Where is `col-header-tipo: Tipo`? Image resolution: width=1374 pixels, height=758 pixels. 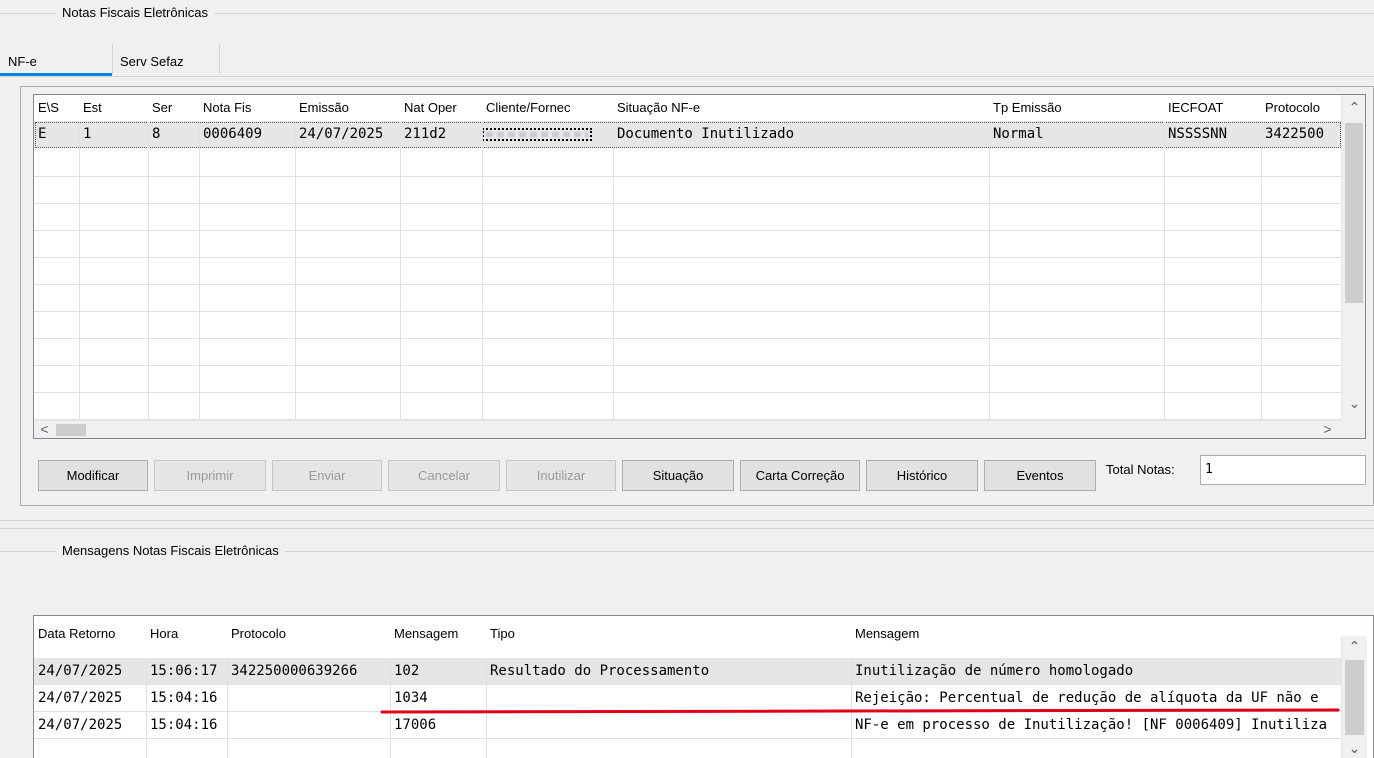 col-header-tipo: Tipo is located at coordinates (668, 634).